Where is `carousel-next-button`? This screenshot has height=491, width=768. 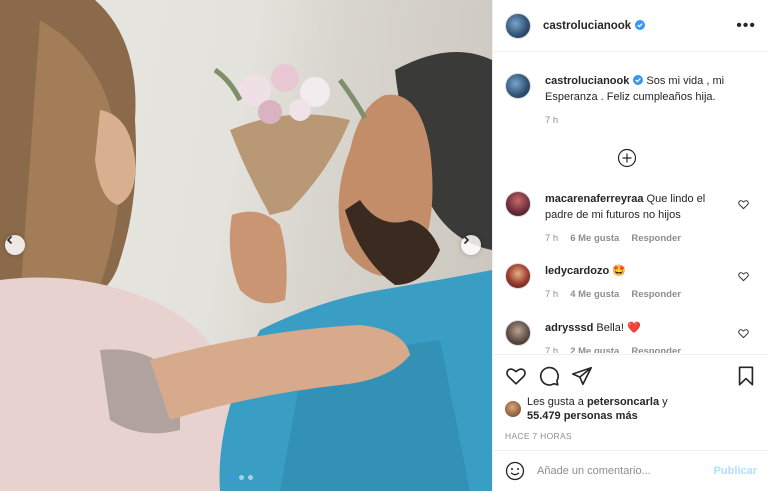
carousel-next-button is located at coordinates (471, 245).